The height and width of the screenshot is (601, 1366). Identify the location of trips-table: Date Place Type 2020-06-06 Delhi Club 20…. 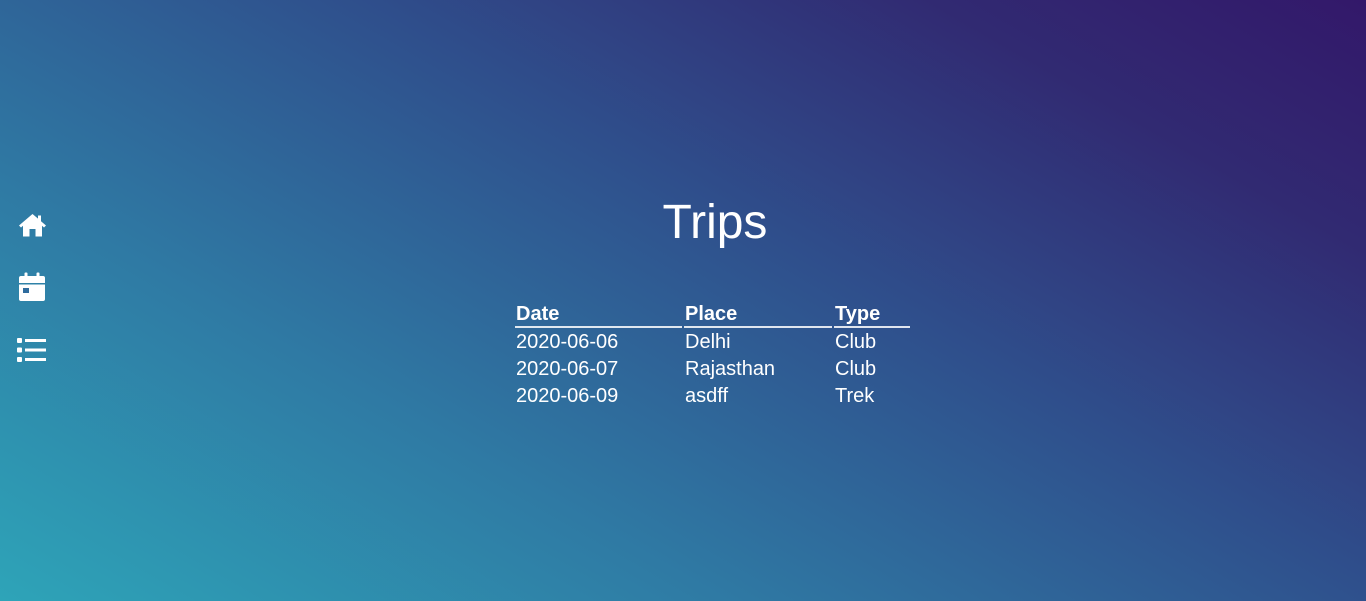
(712, 355).